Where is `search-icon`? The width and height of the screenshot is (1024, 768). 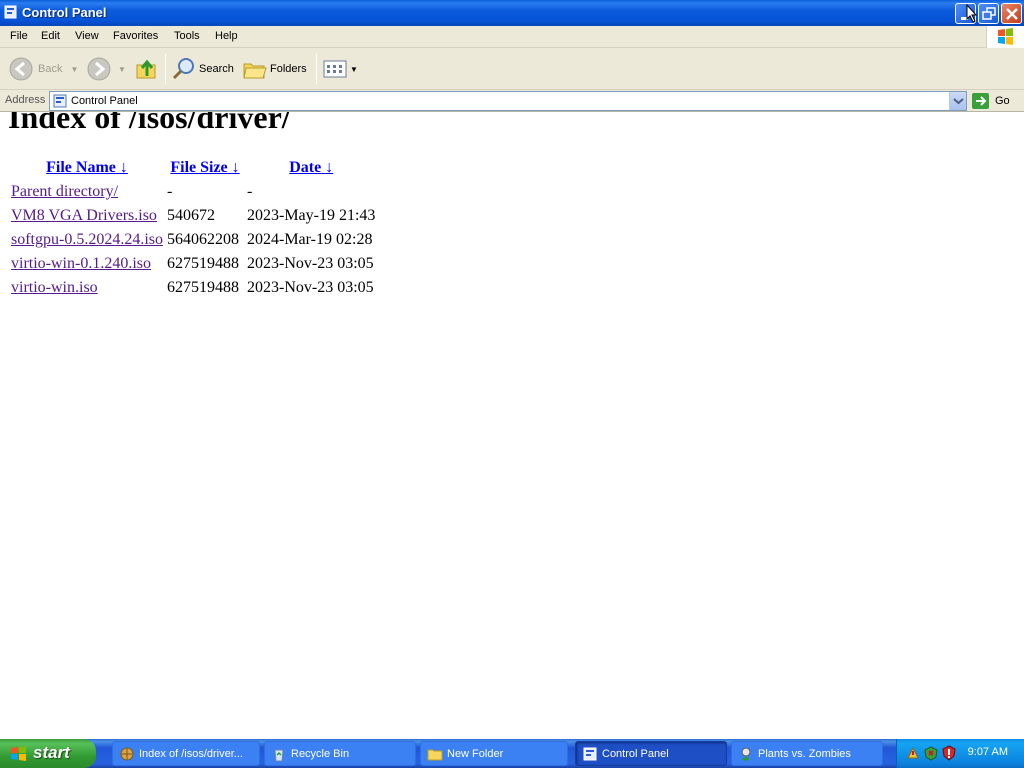 search-icon is located at coordinates (183, 69).